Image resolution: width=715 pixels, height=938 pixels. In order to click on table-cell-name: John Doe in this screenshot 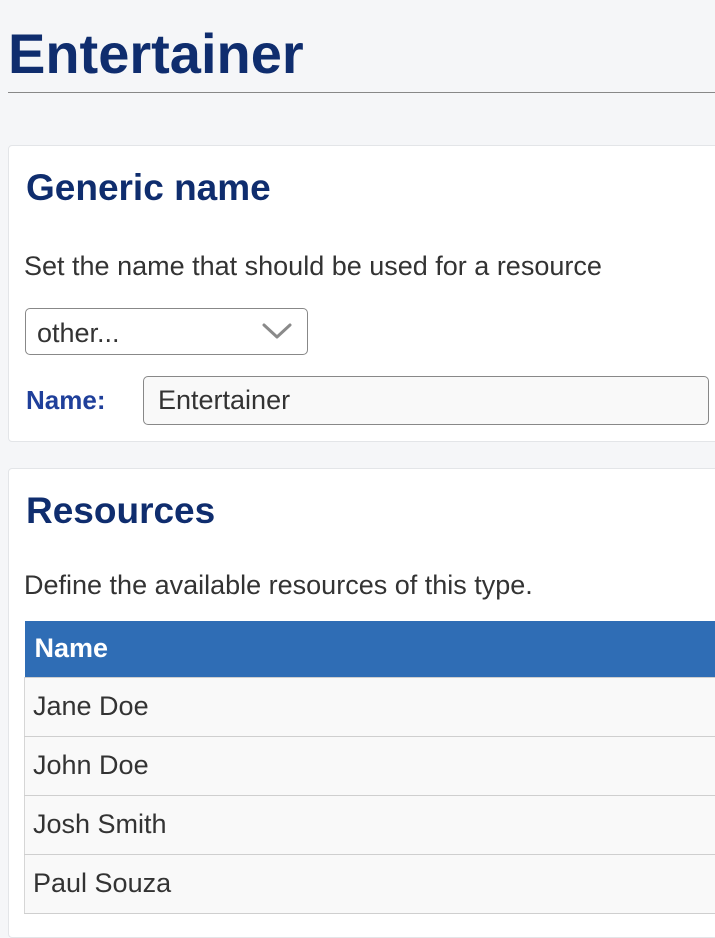, I will do `click(370, 765)`.